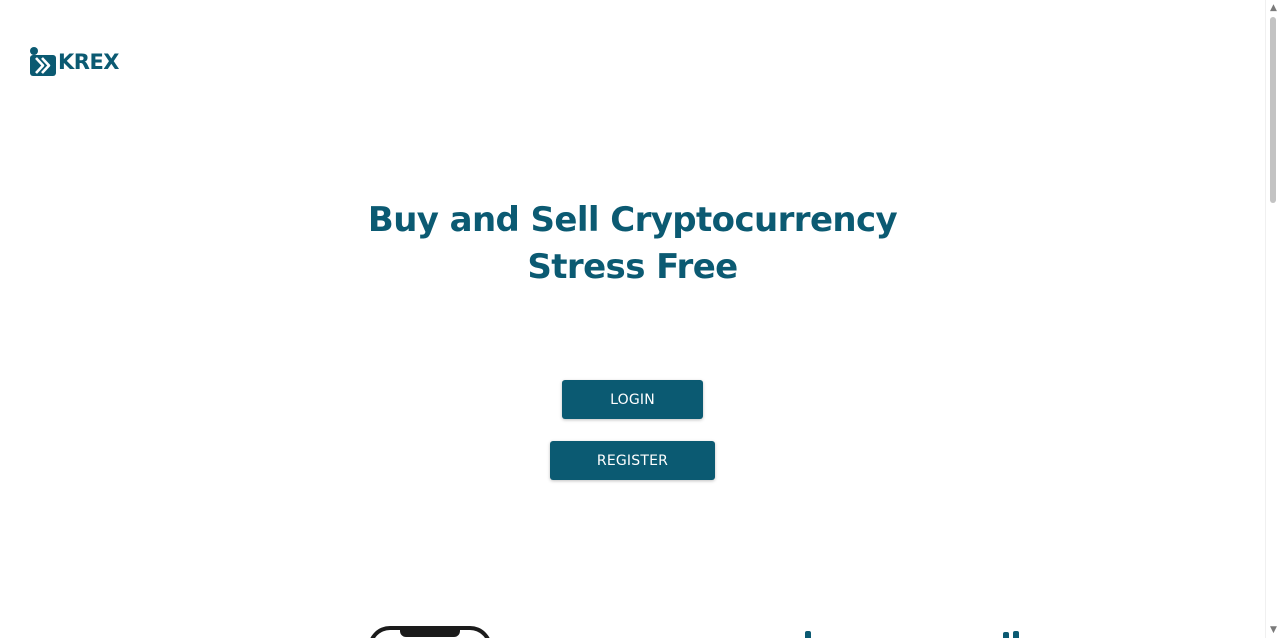 The height and width of the screenshot is (638, 1280). What do you see at coordinates (632, 399) in the screenshot?
I see `login-button: LOGIN` at bounding box center [632, 399].